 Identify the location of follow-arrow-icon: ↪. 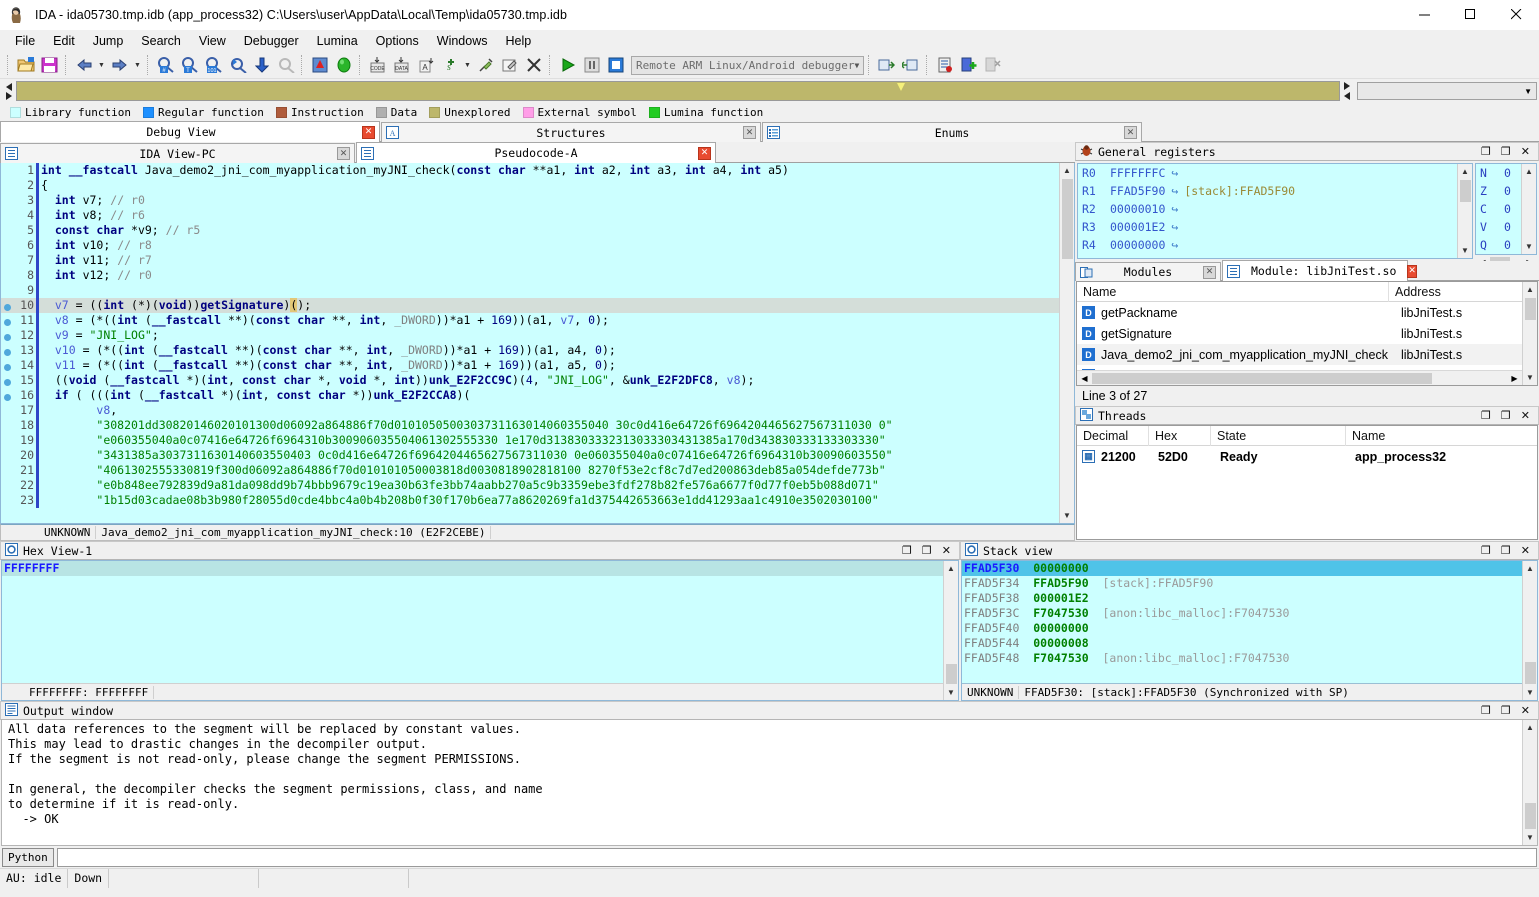
(1174, 191).